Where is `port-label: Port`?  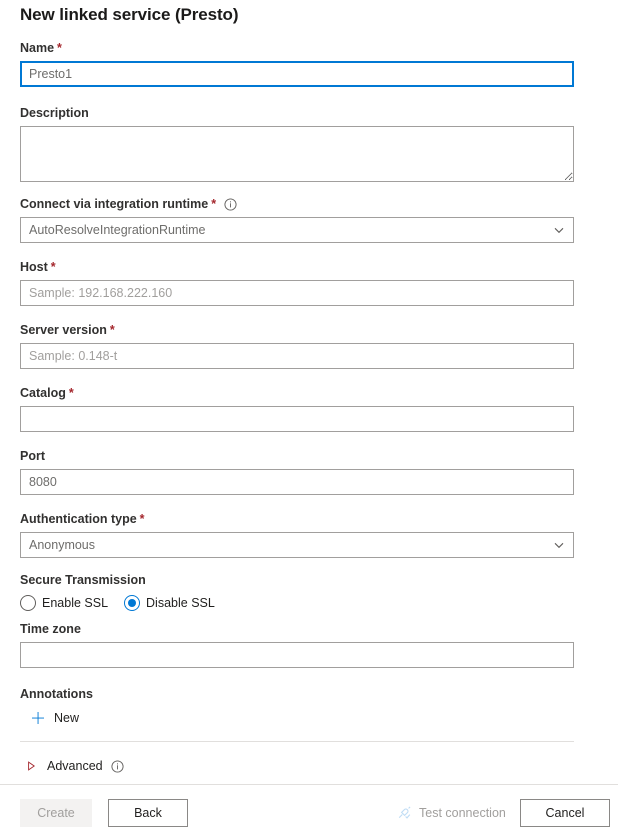
port-label: Port is located at coordinates (297, 456).